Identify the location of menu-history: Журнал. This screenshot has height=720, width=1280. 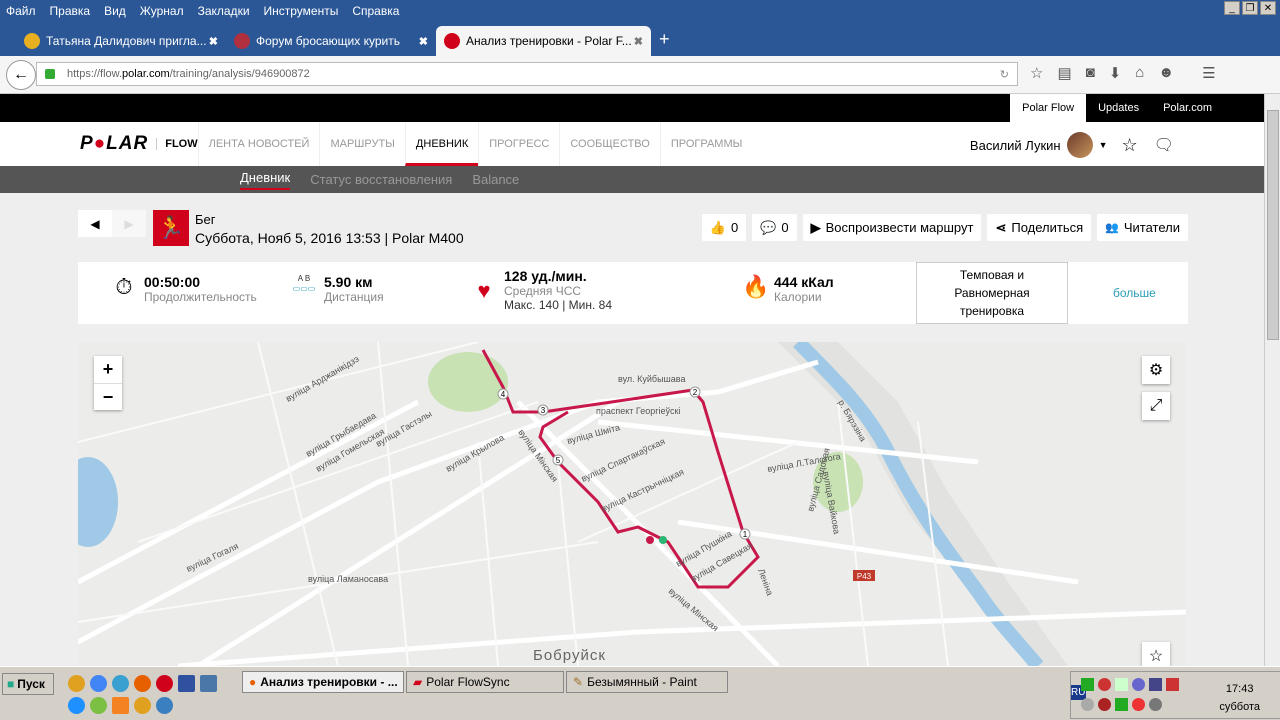
(162, 11).